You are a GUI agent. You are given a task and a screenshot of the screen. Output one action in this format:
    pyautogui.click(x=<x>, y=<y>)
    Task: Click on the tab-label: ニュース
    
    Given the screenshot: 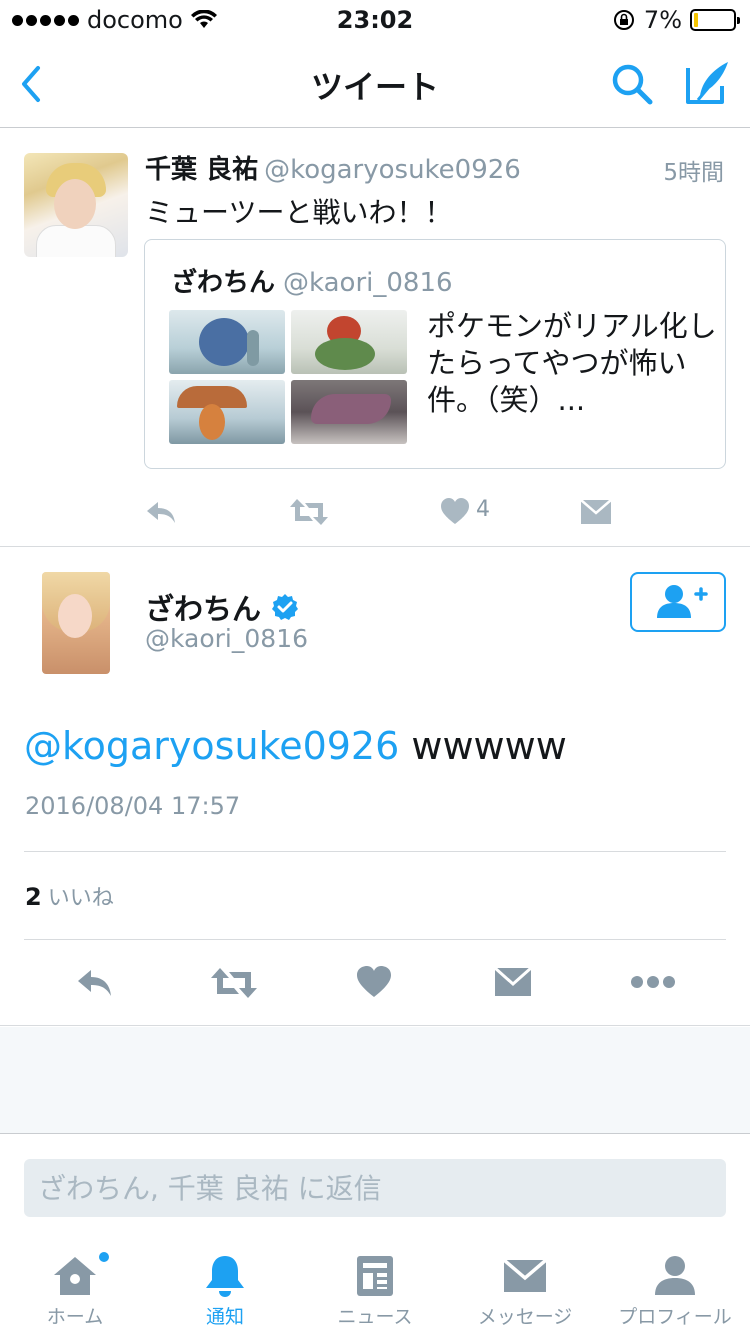 What is the action you would take?
    pyautogui.click(x=375, y=1317)
    